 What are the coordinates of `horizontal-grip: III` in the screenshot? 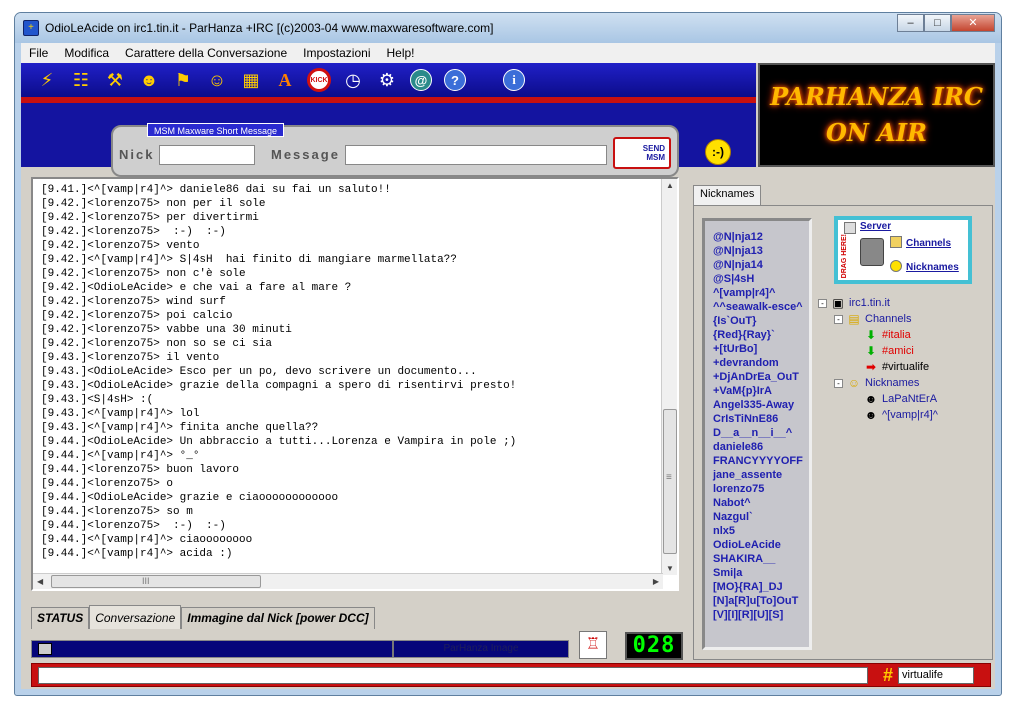 It's located at (146, 581).